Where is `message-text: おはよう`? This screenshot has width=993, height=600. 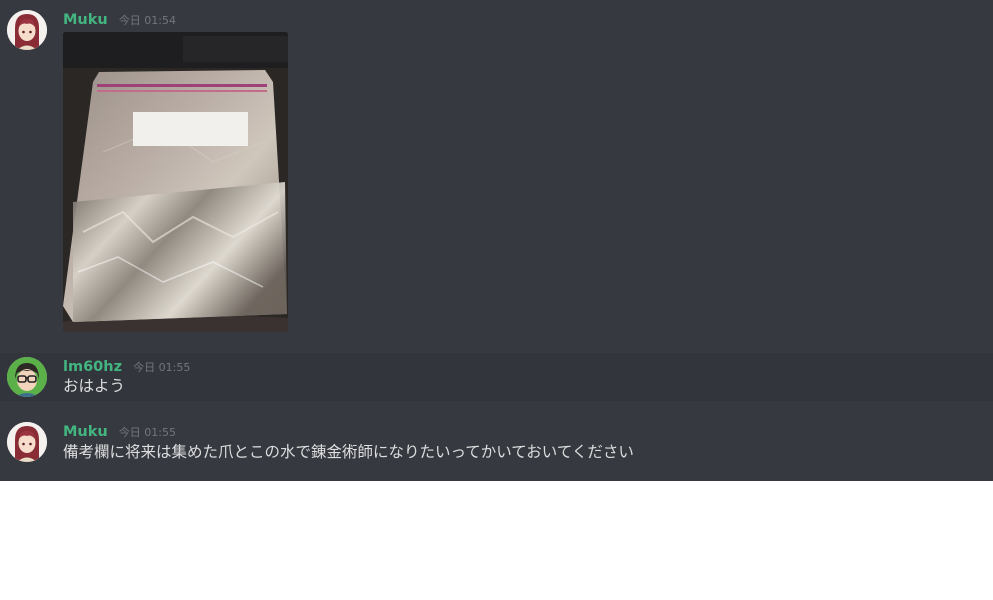
message-text: おはよう is located at coordinates (94, 386).